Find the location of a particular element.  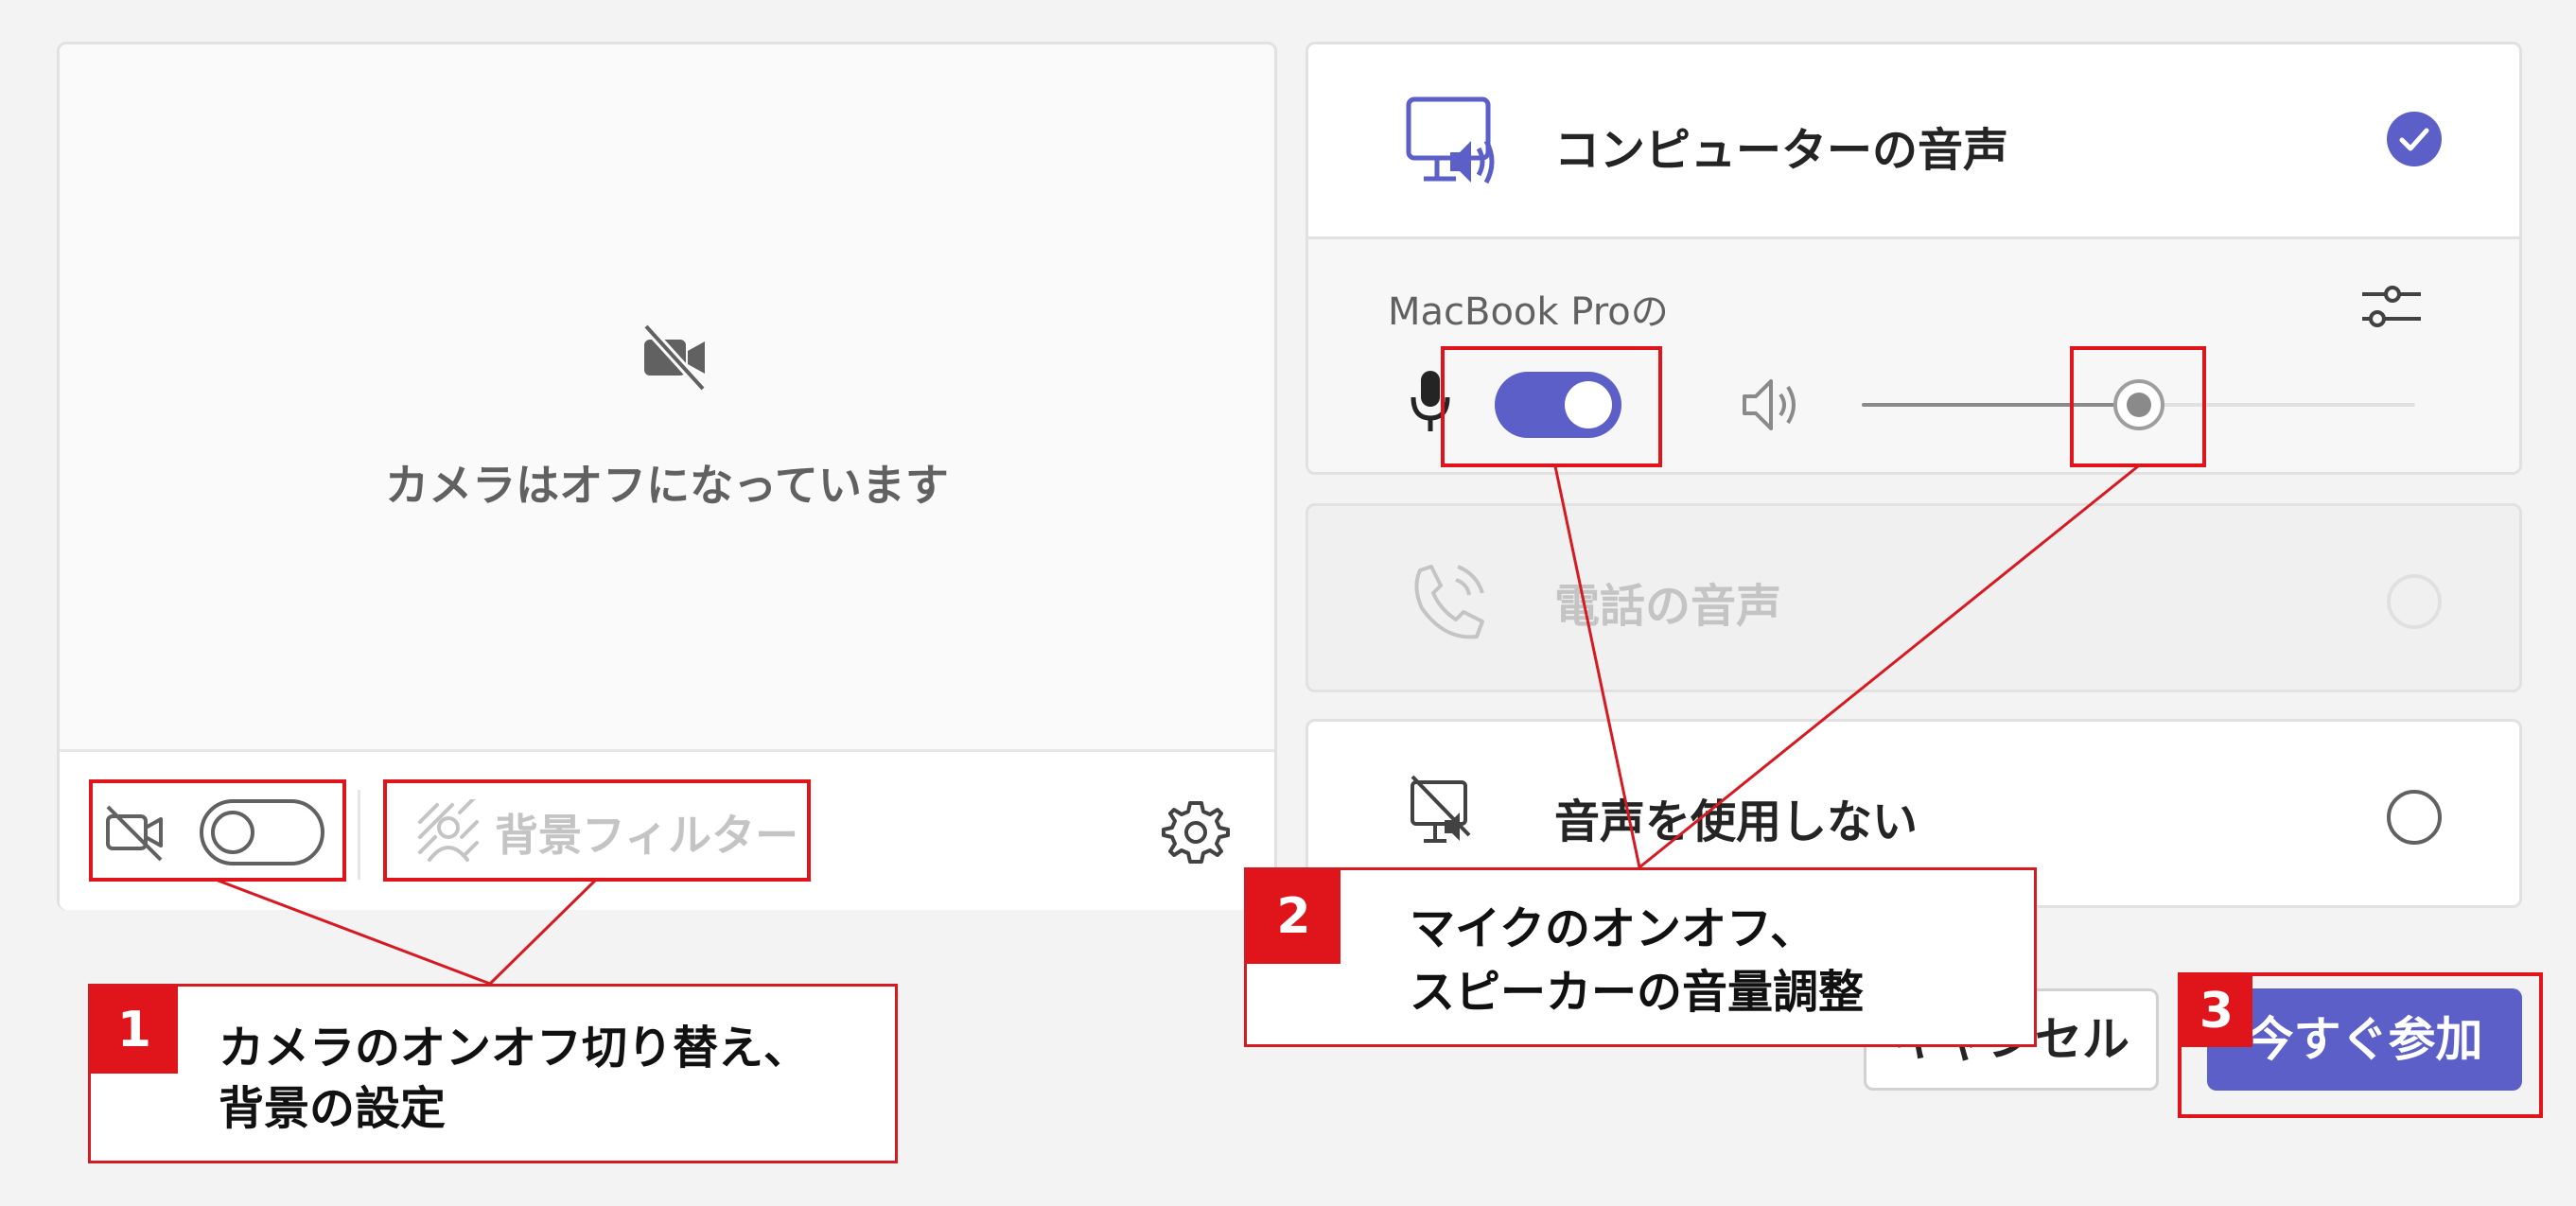

highlight-volume-slider is located at coordinates (2138, 406).